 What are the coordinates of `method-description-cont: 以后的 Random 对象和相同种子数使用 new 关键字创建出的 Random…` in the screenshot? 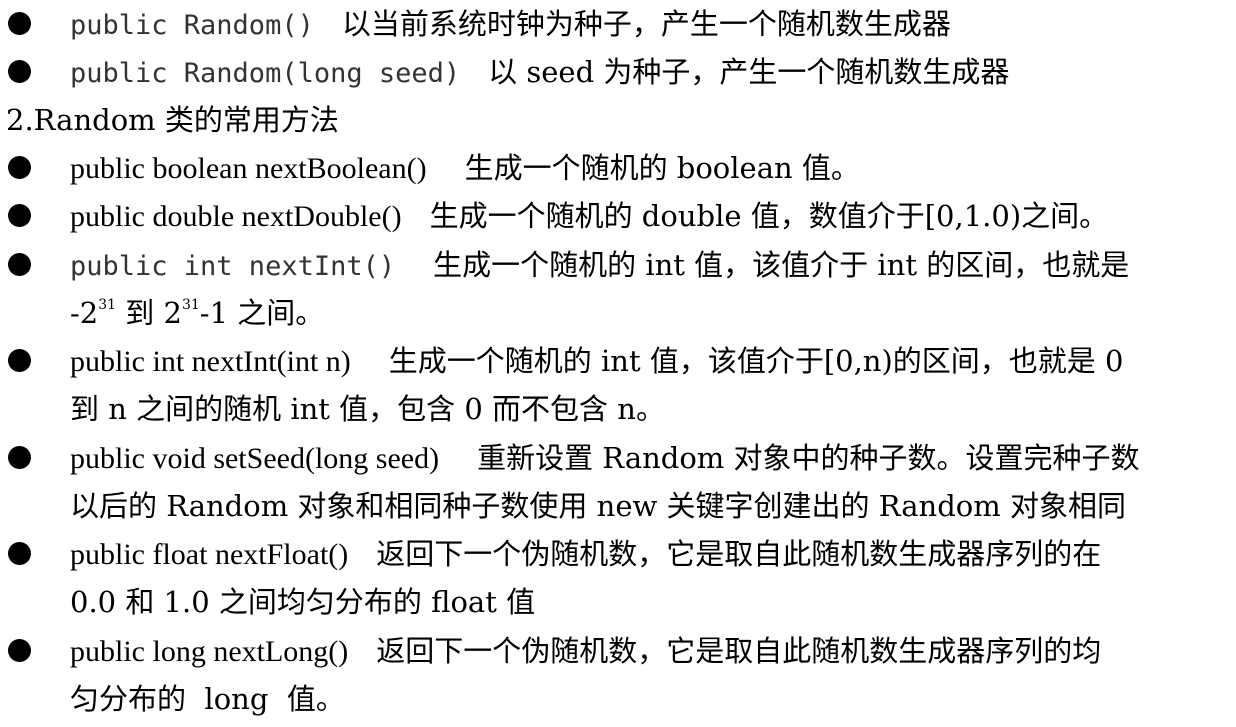 It's located at (598, 506).